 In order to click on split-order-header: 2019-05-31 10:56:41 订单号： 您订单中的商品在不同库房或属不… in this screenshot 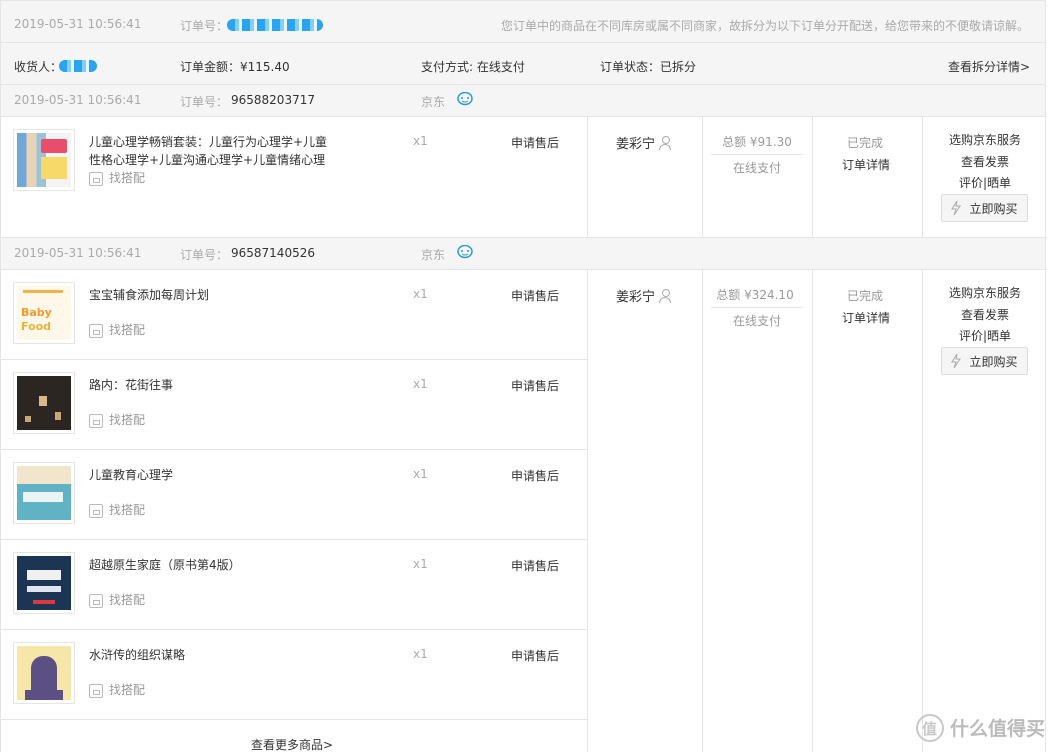, I will do `click(523, 21)`.